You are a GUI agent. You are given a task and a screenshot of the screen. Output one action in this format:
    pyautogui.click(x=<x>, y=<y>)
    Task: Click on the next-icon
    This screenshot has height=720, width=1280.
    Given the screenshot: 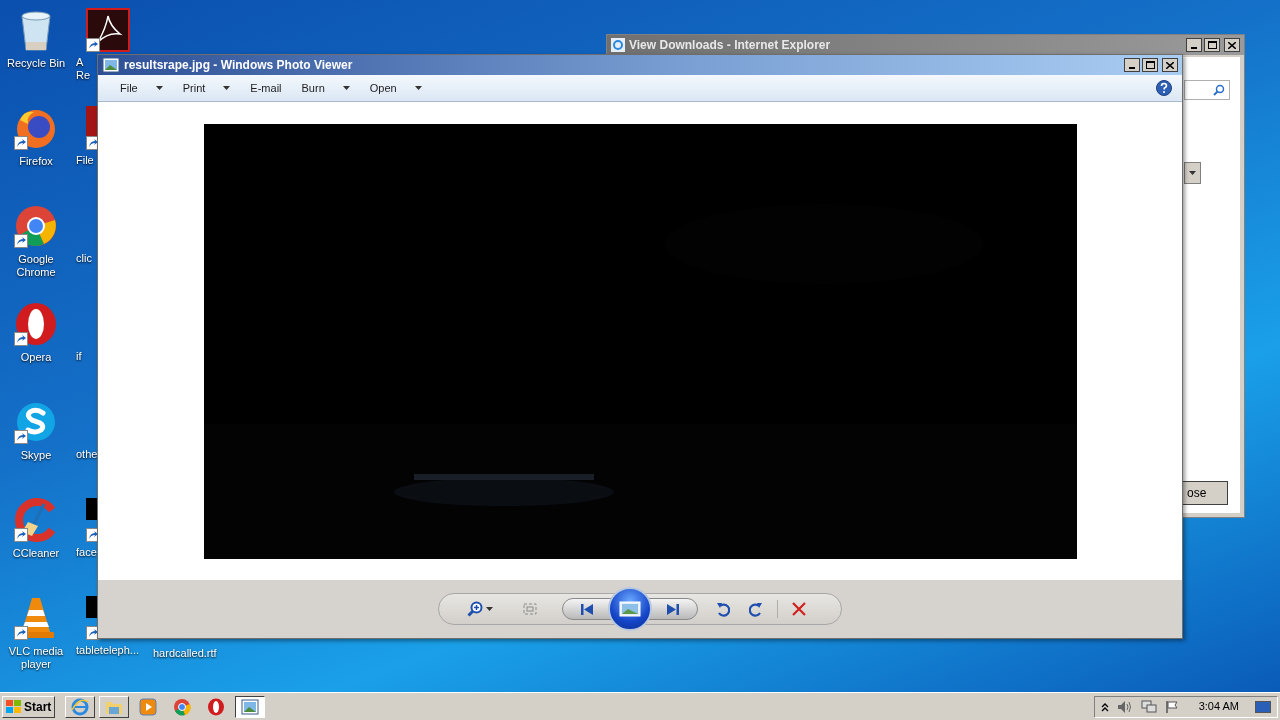 What is the action you would take?
    pyautogui.click(x=673, y=609)
    